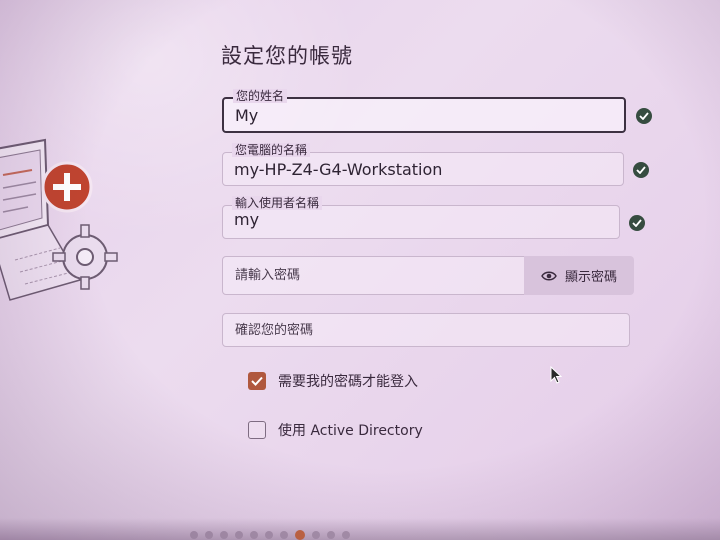  What do you see at coordinates (556, 375) in the screenshot?
I see `mouse-cursor-icon` at bounding box center [556, 375].